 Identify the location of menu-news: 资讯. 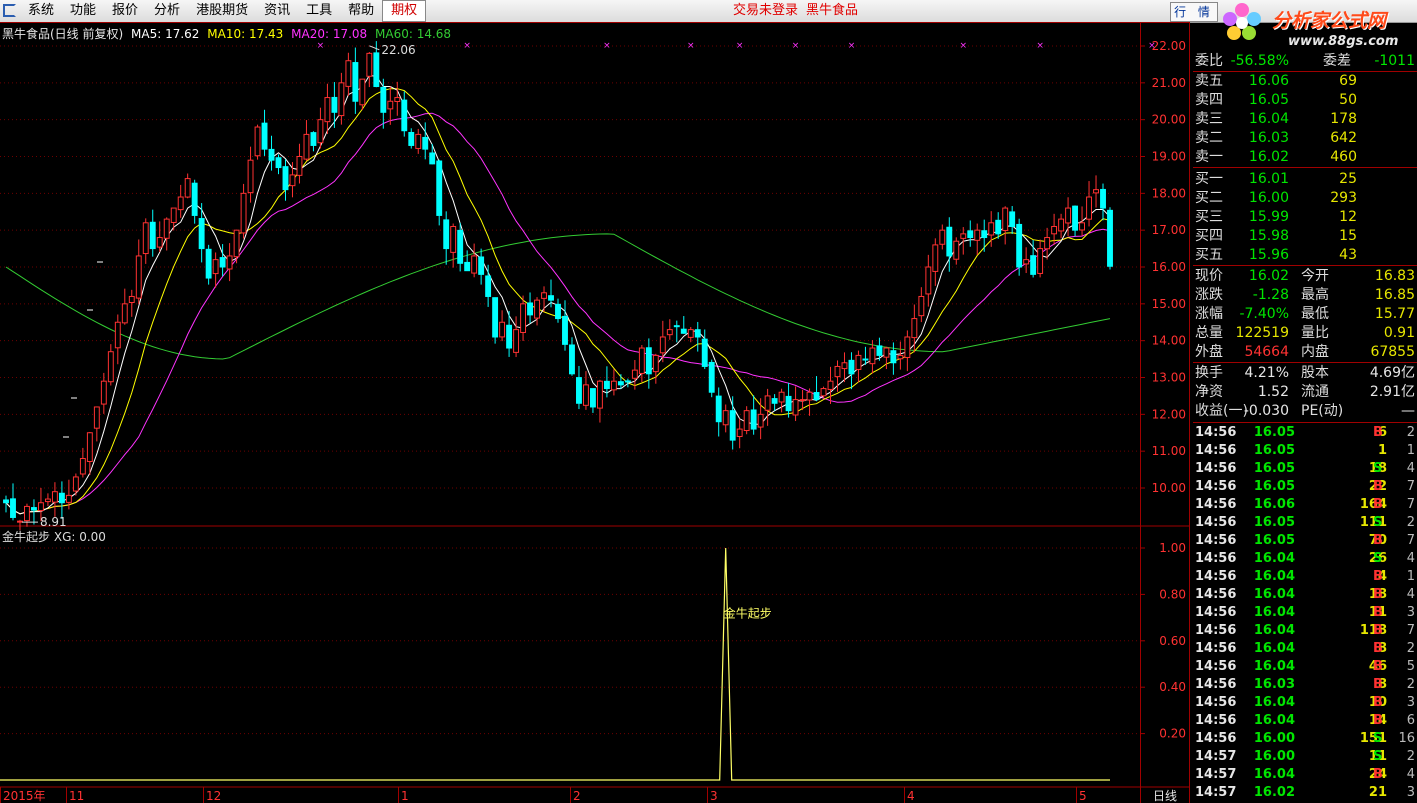
(277, 11).